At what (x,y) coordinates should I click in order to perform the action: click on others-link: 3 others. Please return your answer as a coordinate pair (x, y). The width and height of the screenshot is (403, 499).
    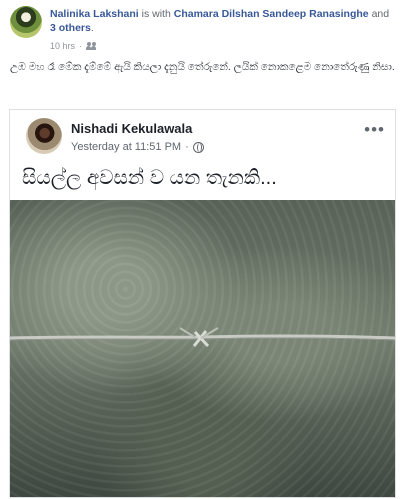
    Looking at the image, I should click on (70, 28).